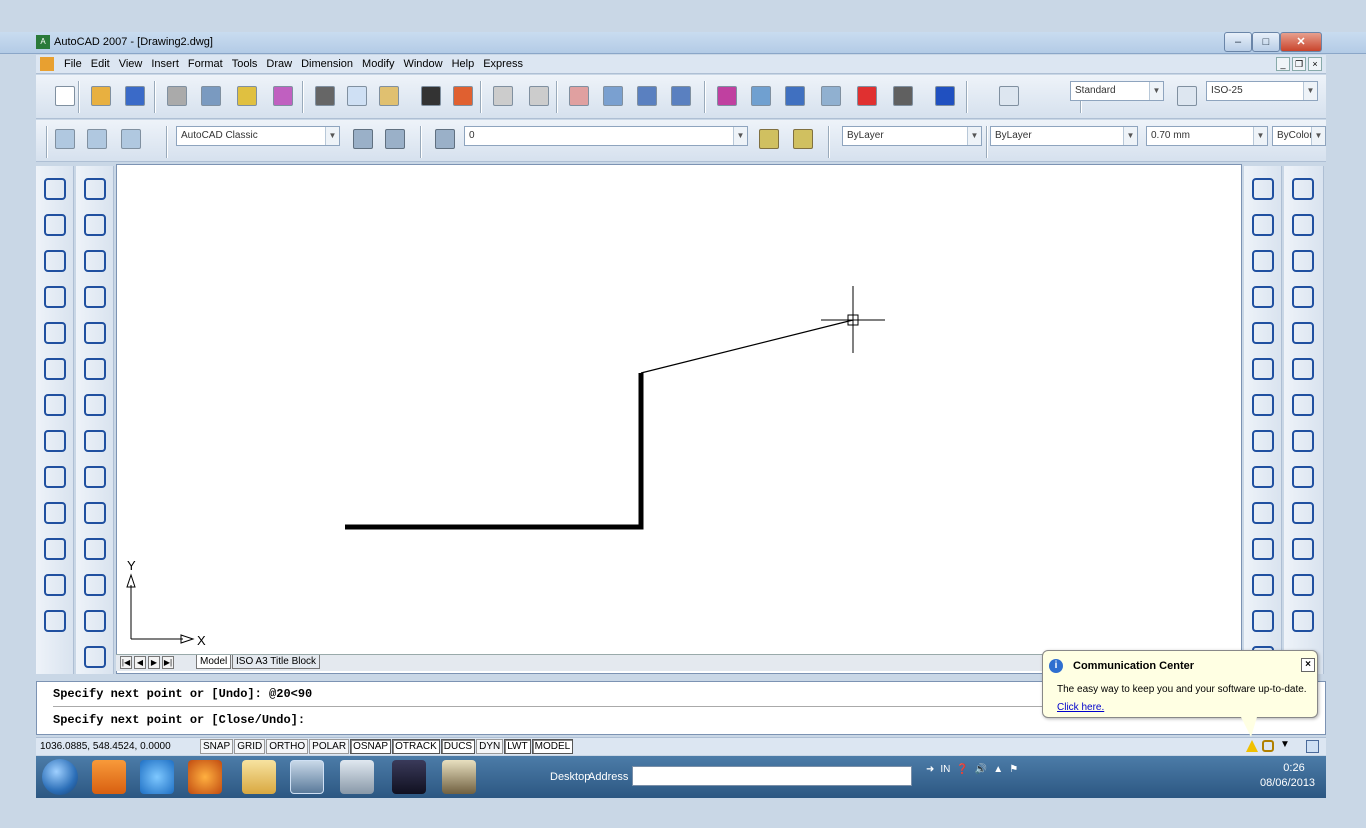 This screenshot has height=828, width=1366. Describe the element at coordinates (539, 97) in the screenshot. I see `redo-icon` at that location.